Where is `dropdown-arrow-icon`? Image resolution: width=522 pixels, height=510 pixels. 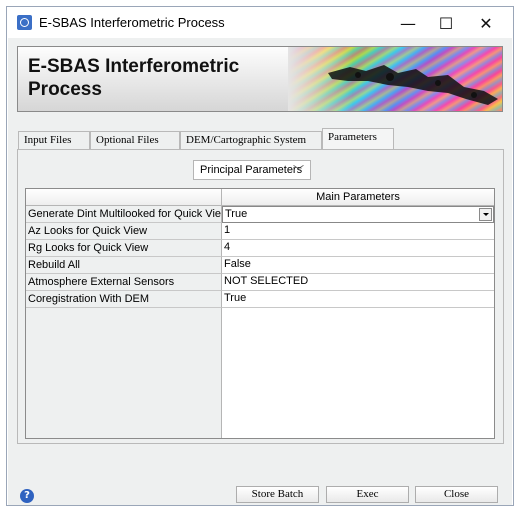 dropdown-arrow-icon is located at coordinates (485, 214).